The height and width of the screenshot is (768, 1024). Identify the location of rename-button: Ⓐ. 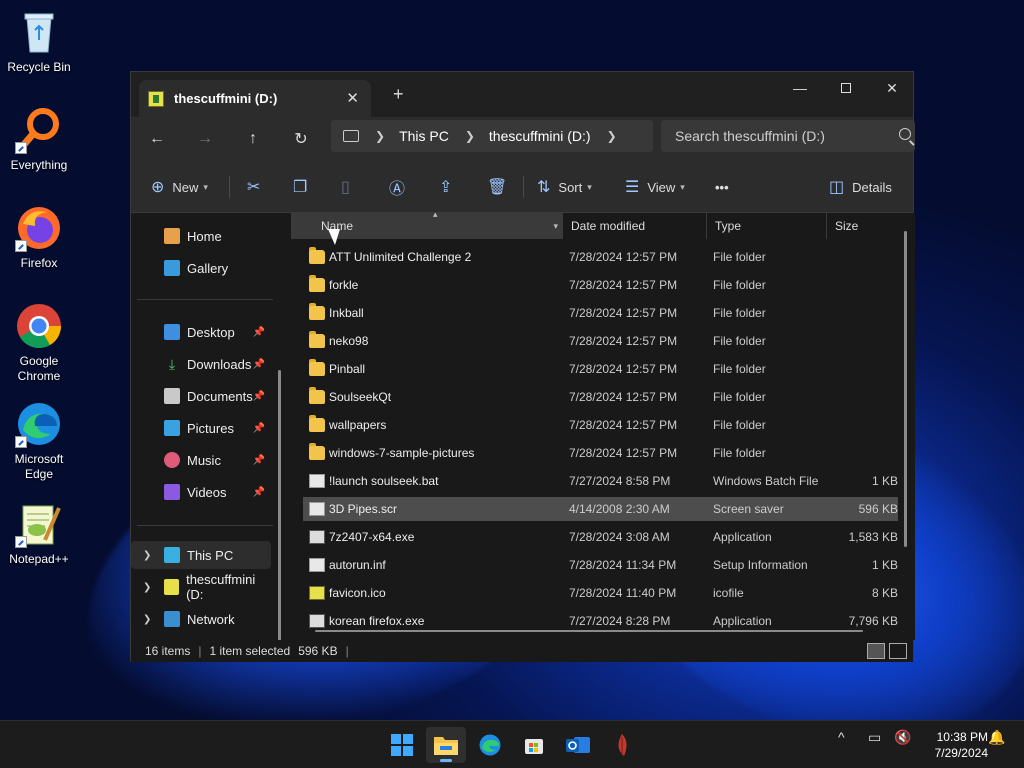
(401, 187).